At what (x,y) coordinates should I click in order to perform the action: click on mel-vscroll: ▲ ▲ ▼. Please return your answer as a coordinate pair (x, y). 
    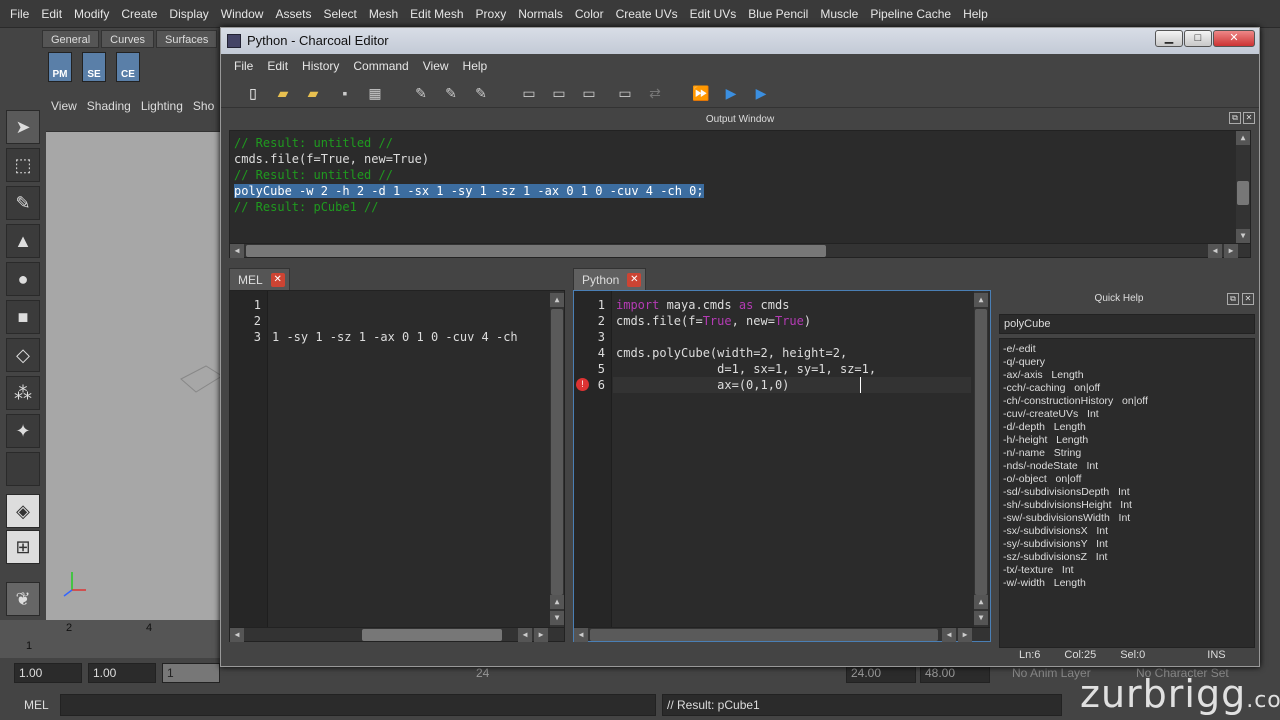
    Looking at the image, I should click on (557, 459).